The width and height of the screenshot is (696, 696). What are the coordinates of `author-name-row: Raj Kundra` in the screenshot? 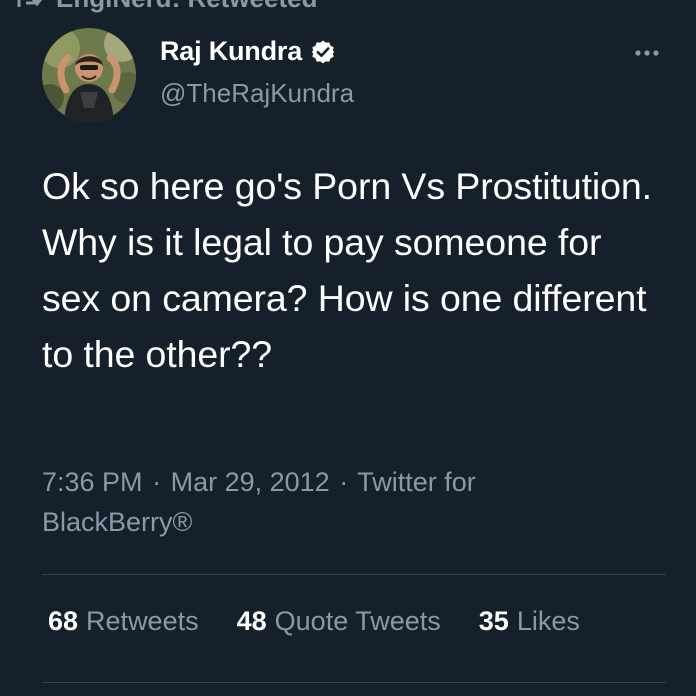 It's located at (248, 51).